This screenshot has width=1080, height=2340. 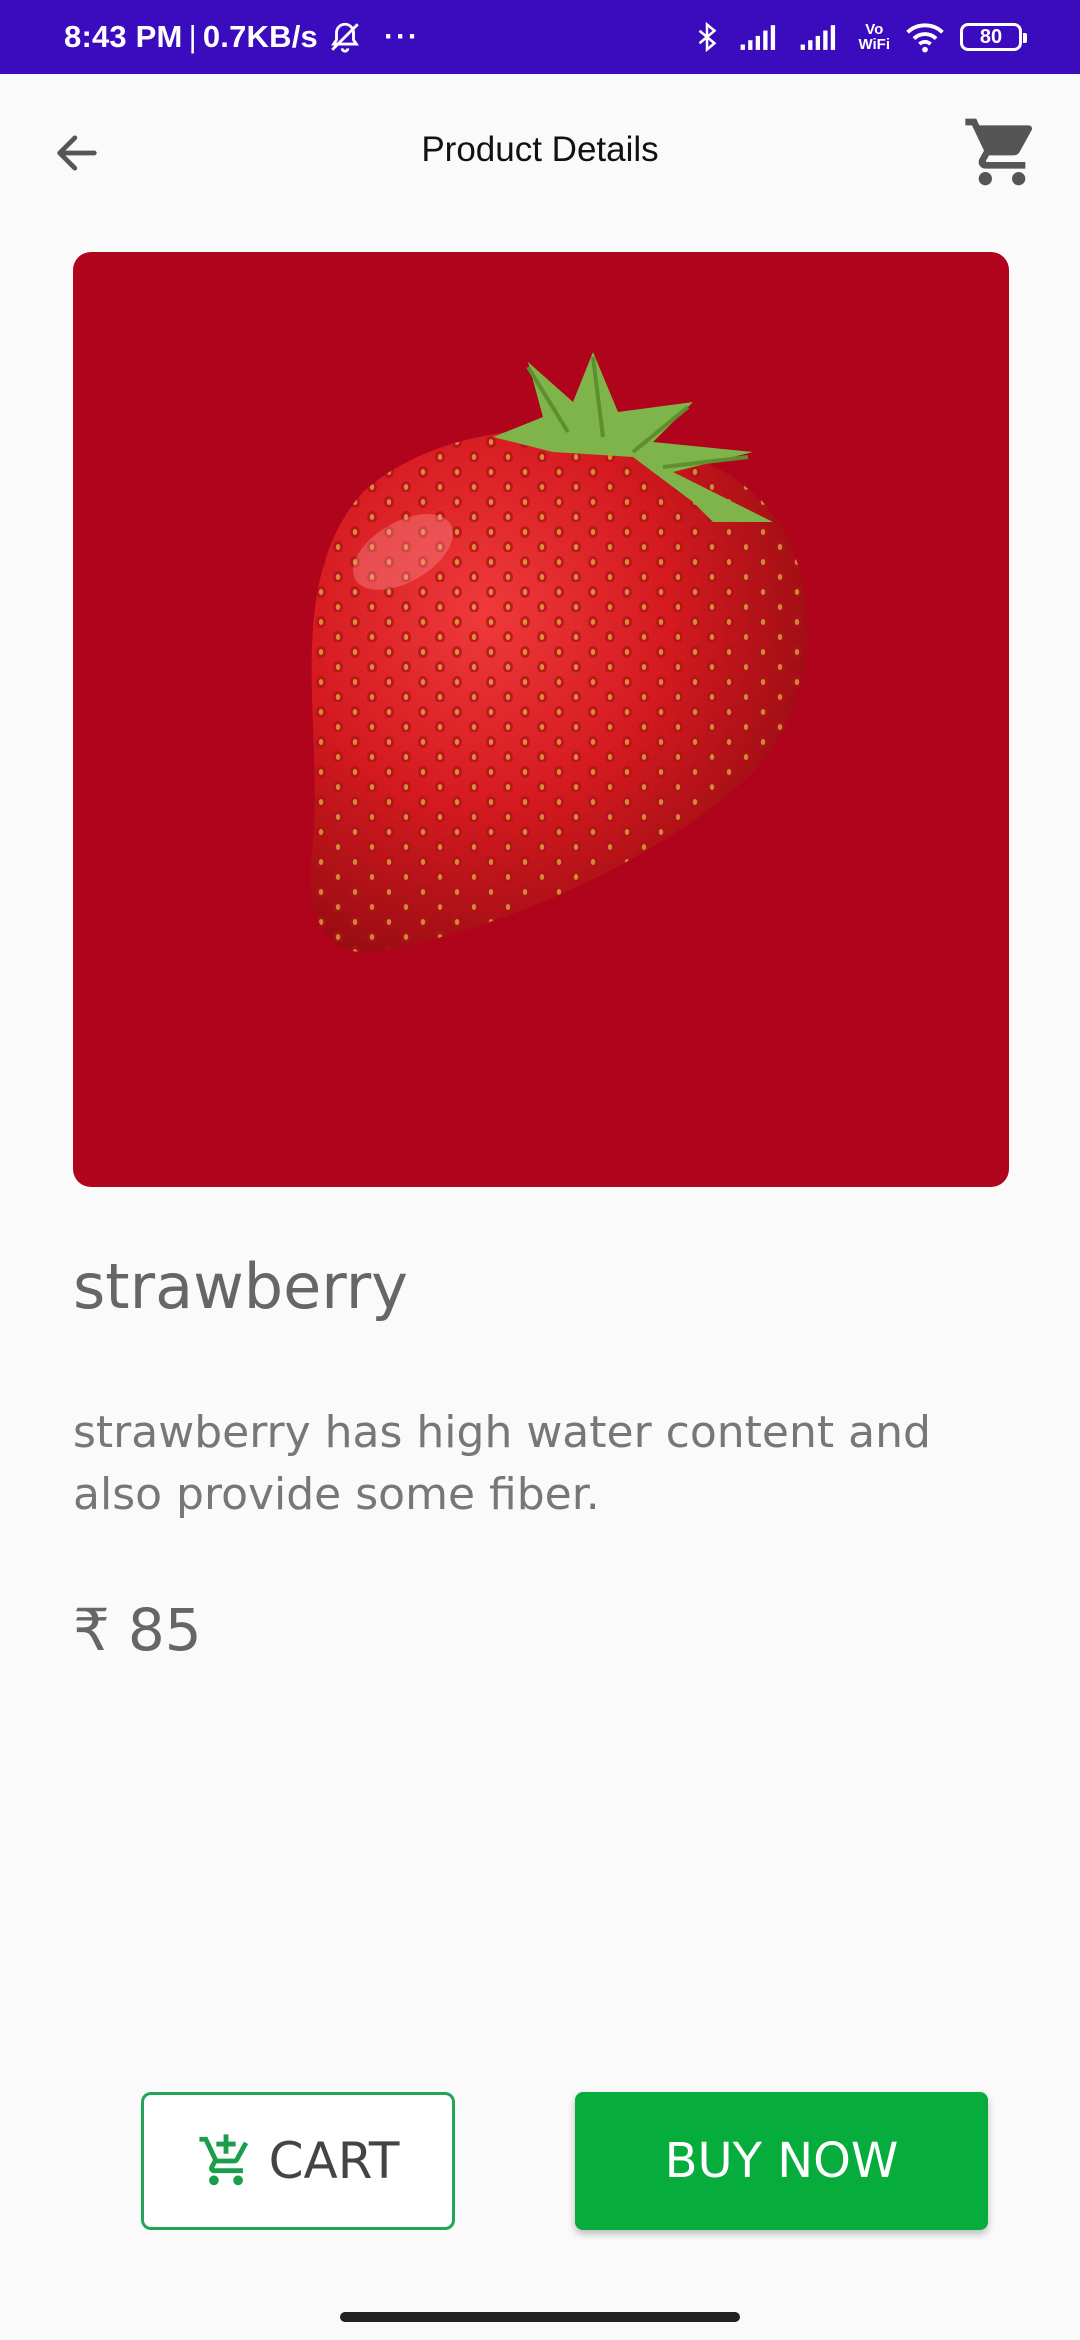 What do you see at coordinates (344, 37) in the screenshot?
I see `bell-off-icon` at bounding box center [344, 37].